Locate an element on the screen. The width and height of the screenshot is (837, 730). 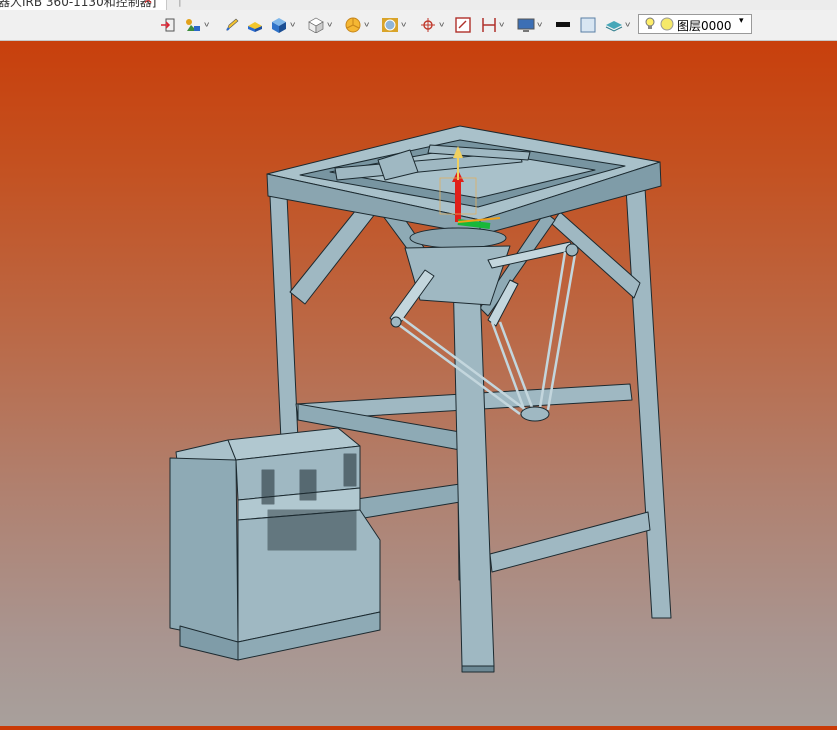
cube-blue-button: v is located at coordinates (282, 24).